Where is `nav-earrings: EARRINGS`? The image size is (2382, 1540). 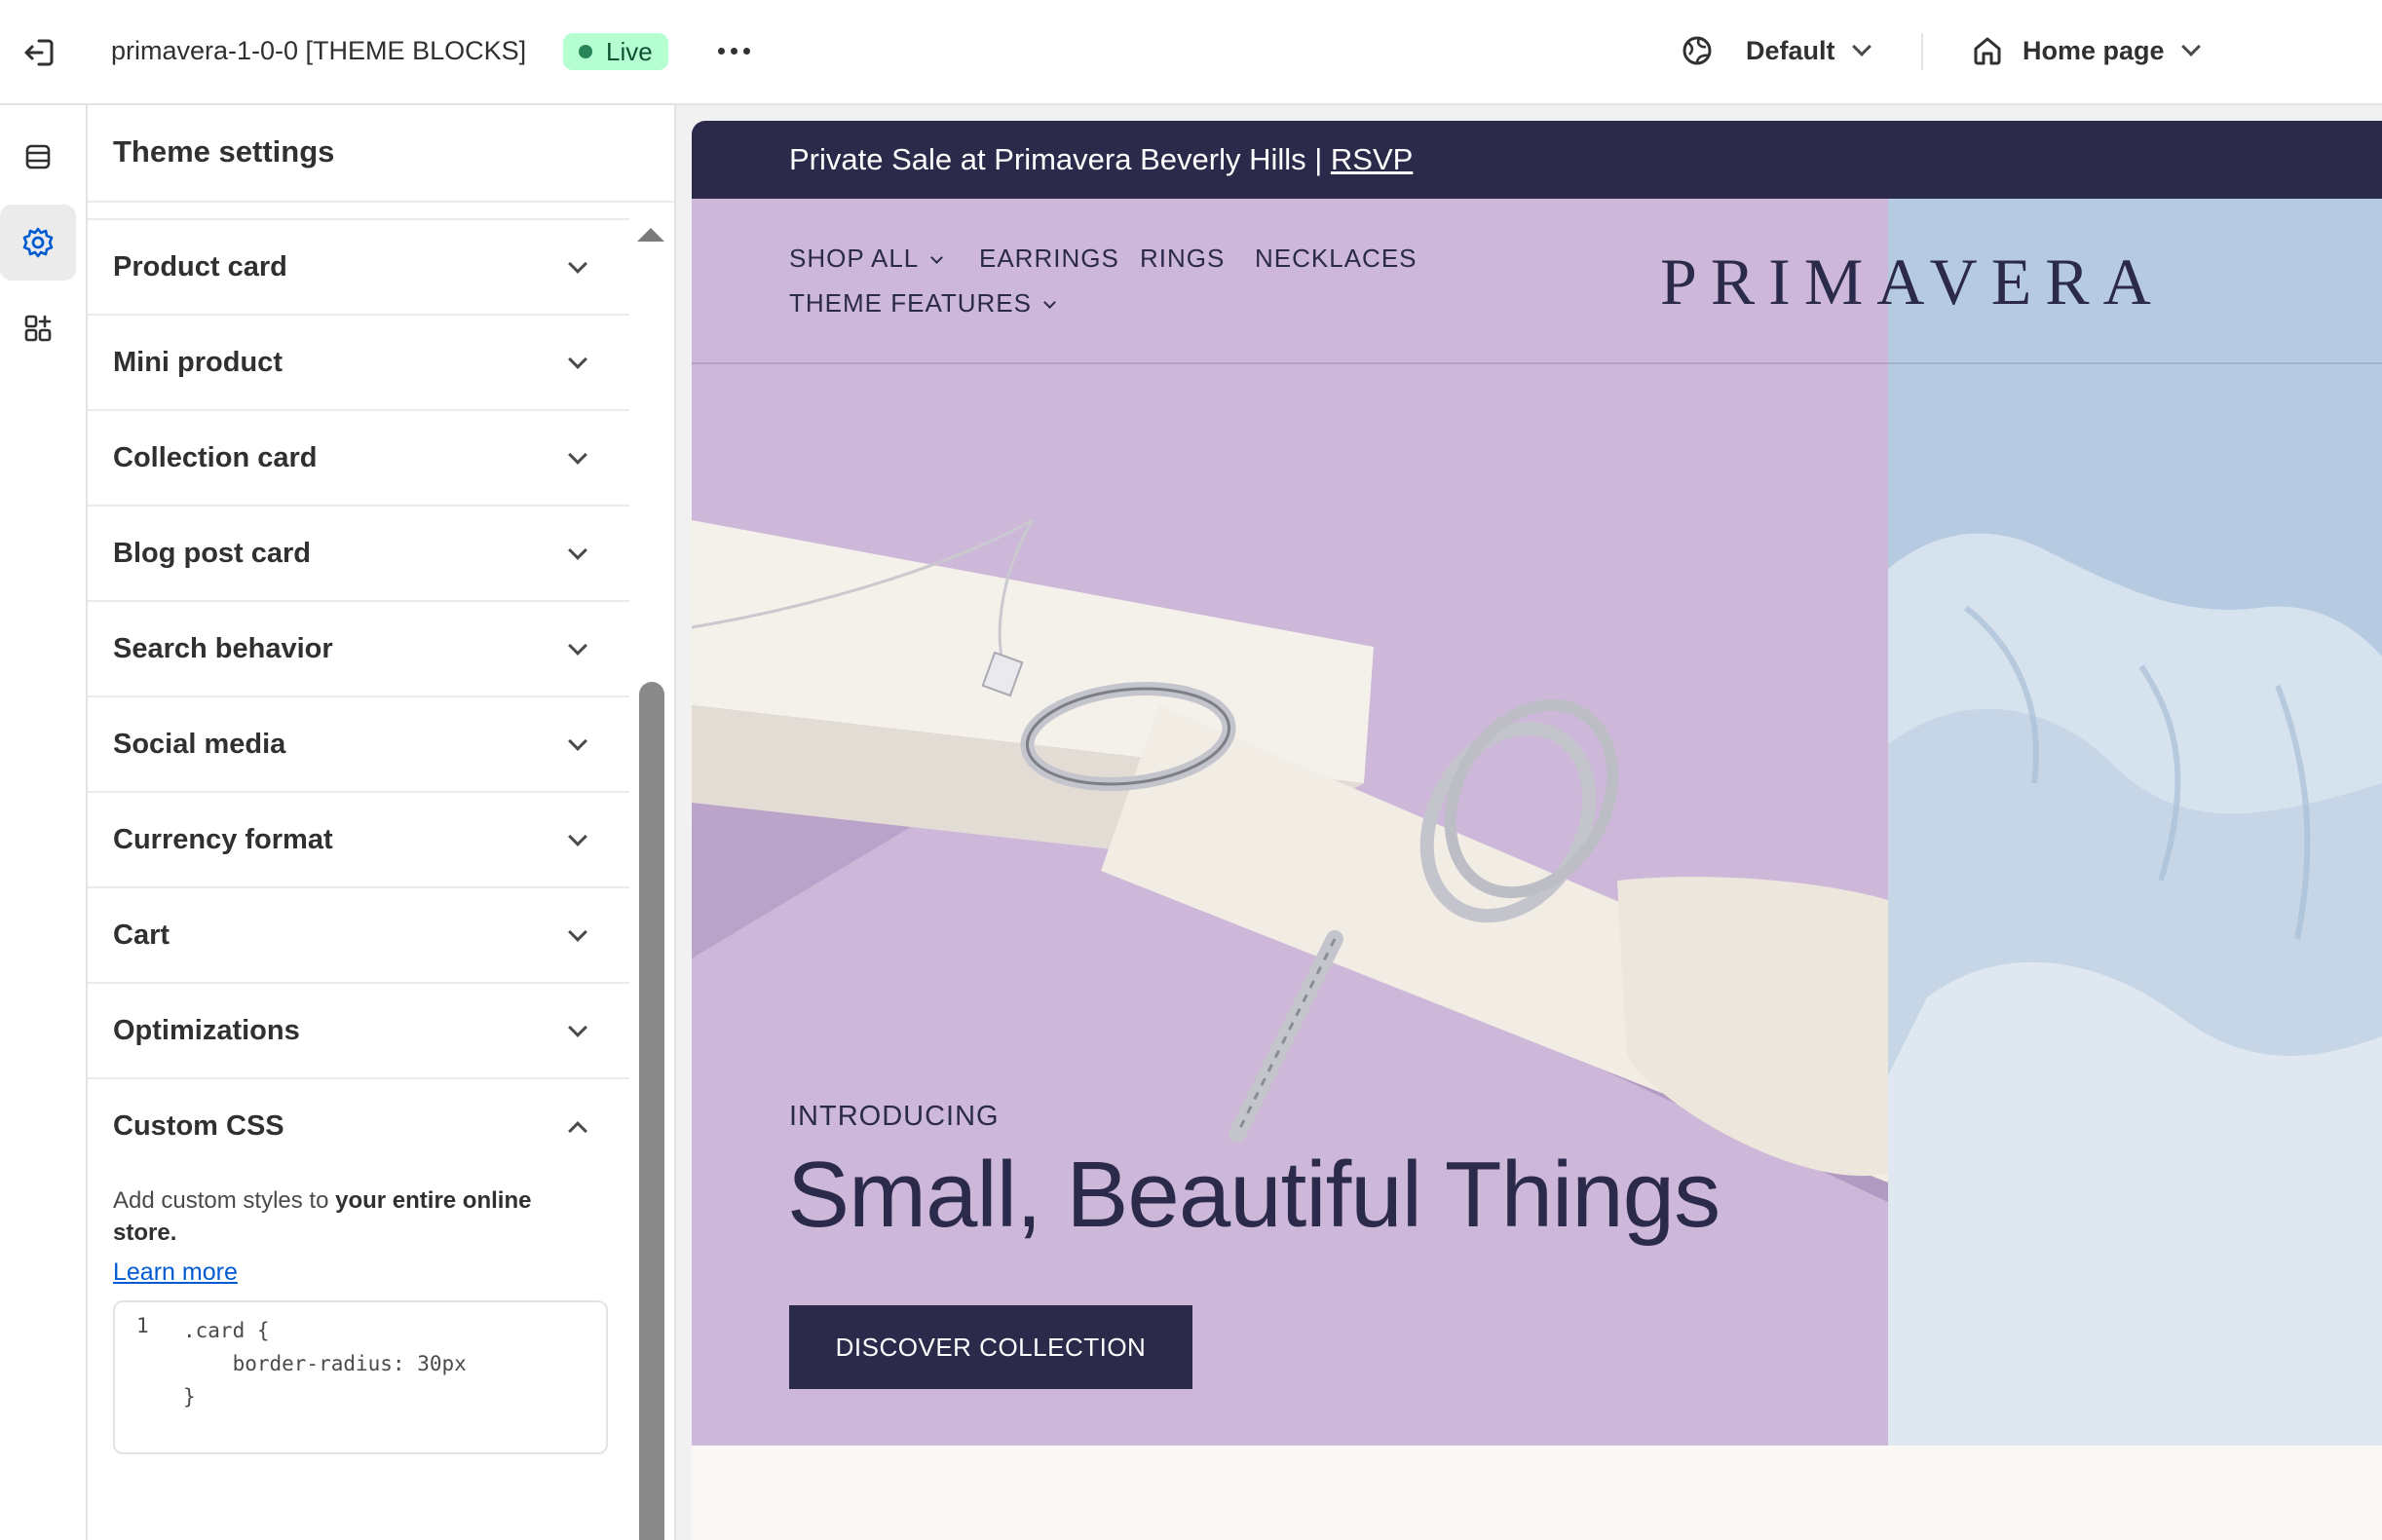
nav-earrings: EARRINGS is located at coordinates (1049, 259).